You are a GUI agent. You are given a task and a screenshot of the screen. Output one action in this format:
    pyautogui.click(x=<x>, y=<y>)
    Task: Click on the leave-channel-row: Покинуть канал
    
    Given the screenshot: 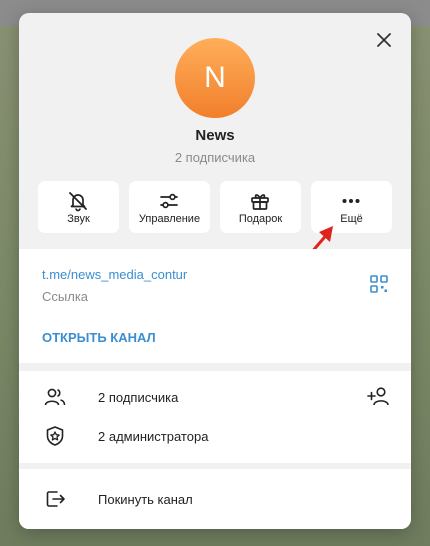 What is the action you would take?
    pyautogui.click(x=215, y=499)
    